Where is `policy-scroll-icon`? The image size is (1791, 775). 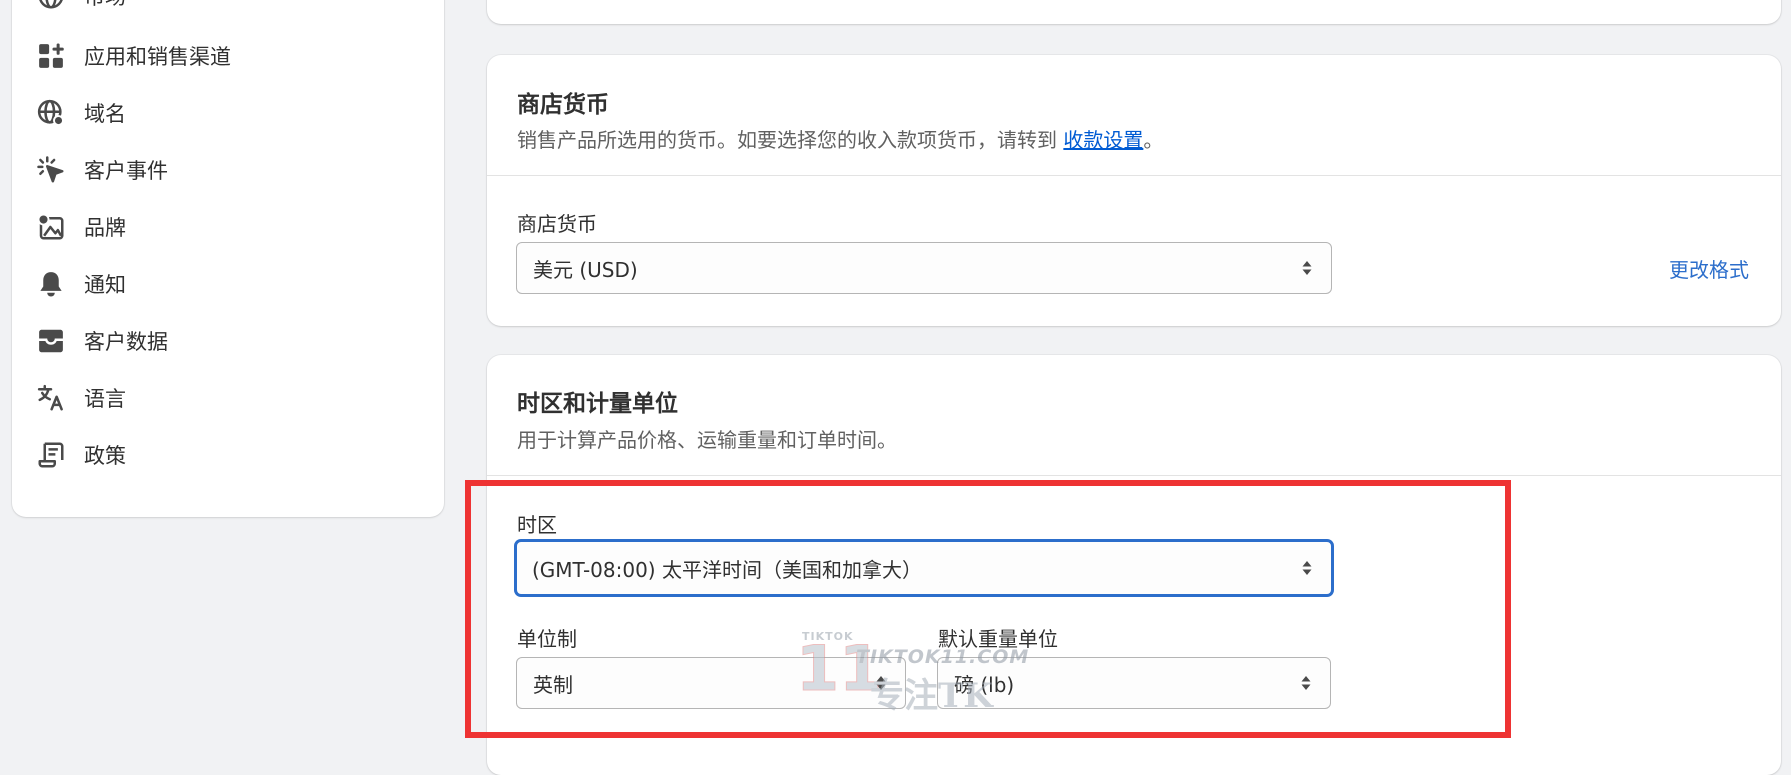 policy-scroll-icon is located at coordinates (51, 455).